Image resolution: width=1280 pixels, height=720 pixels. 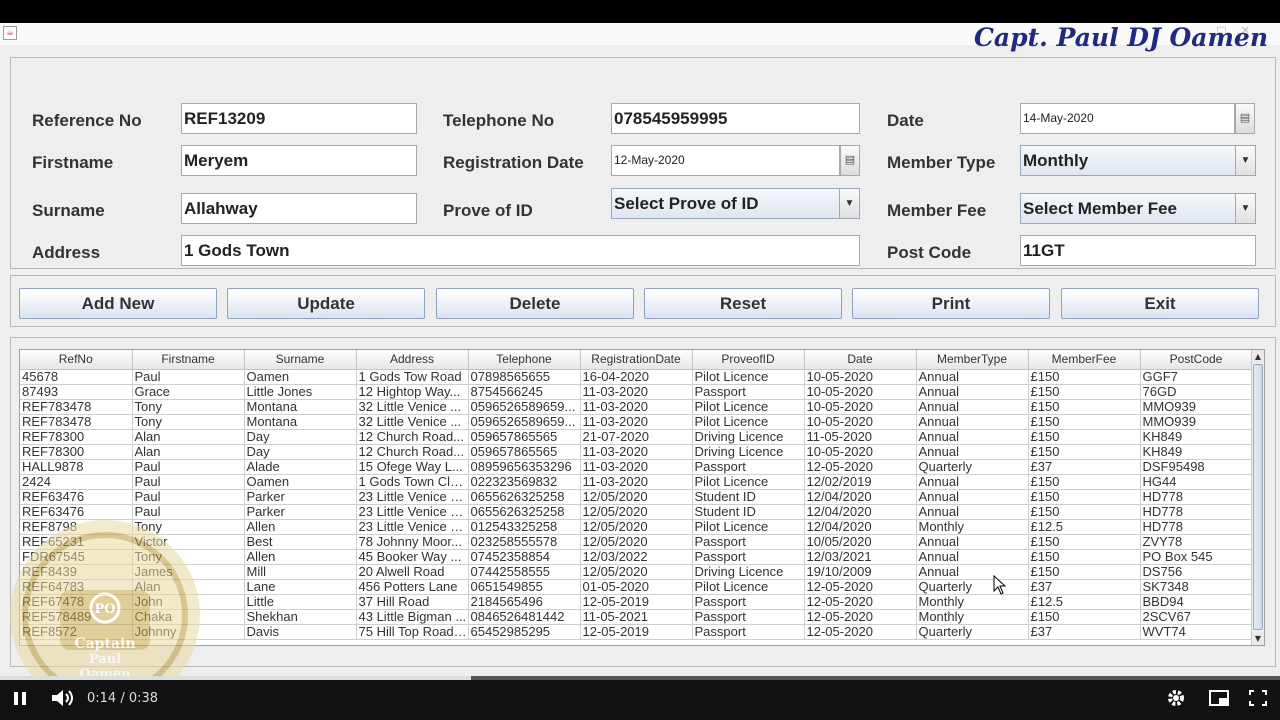 I want to click on table-cell: £12.5, so click(x=1084, y=602).